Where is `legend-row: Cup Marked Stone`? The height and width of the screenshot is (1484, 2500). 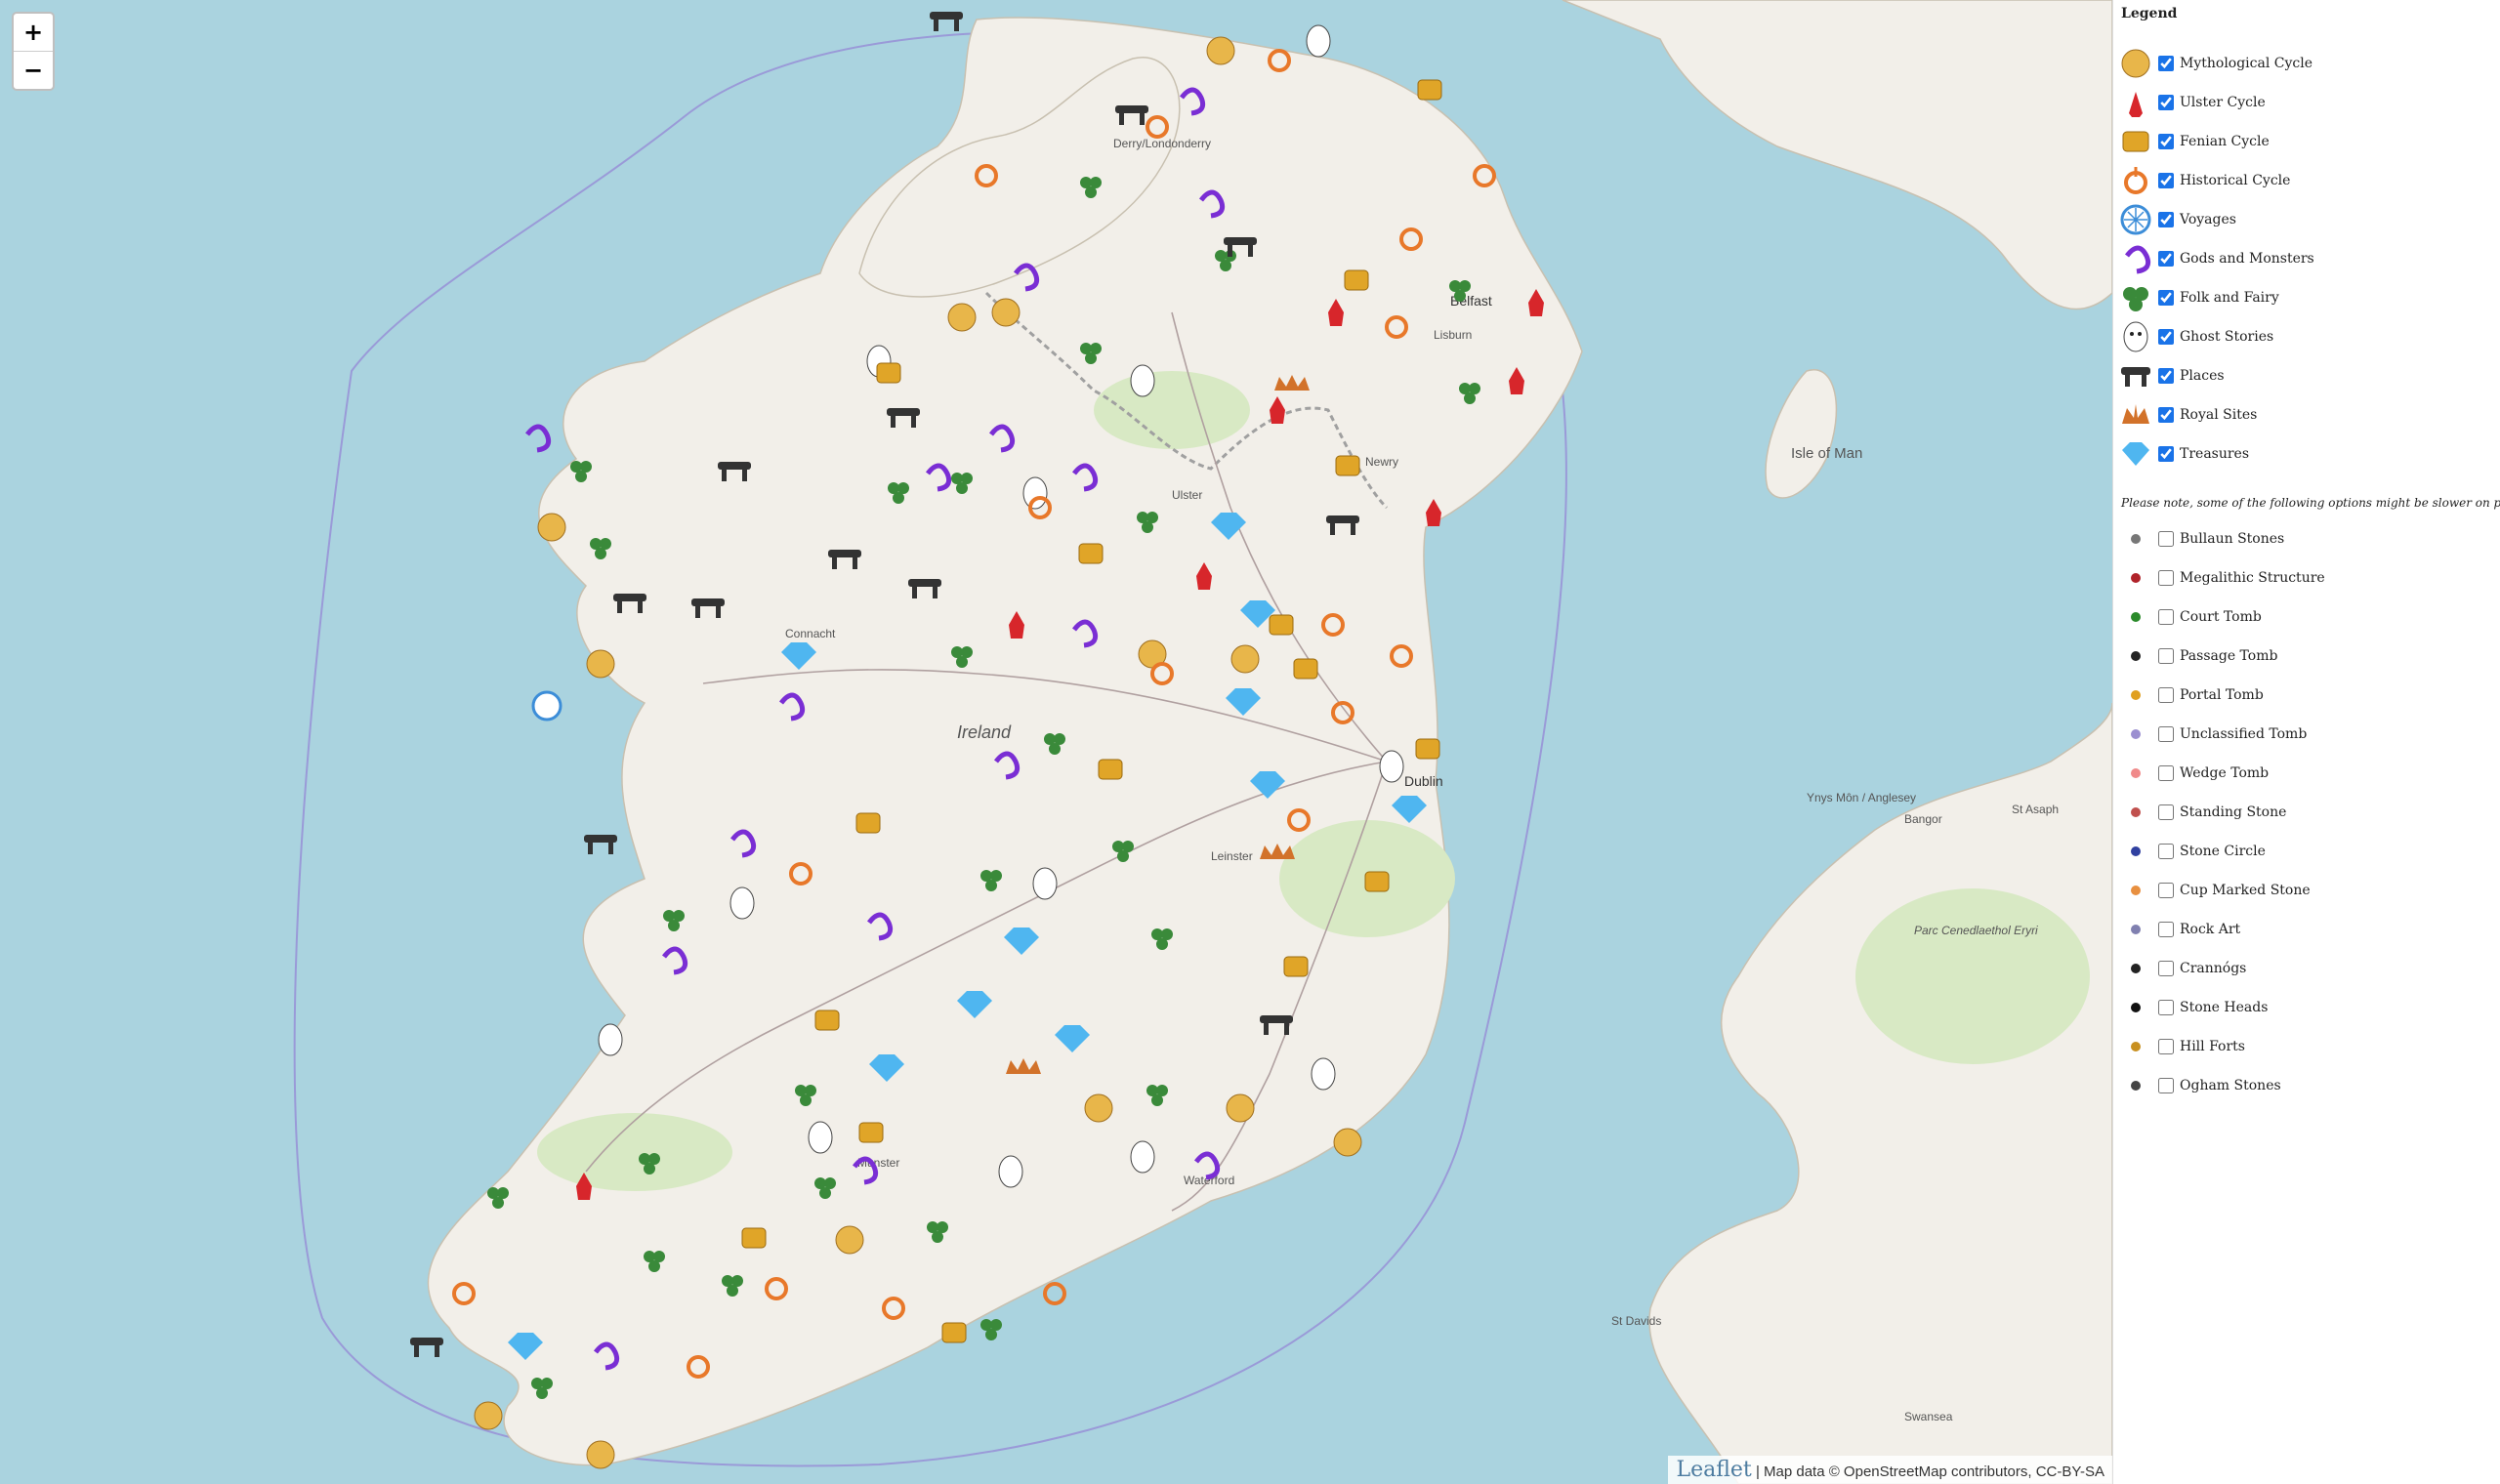 legend-row: Cup Marked Stone is located at coordinates (2212, 891).